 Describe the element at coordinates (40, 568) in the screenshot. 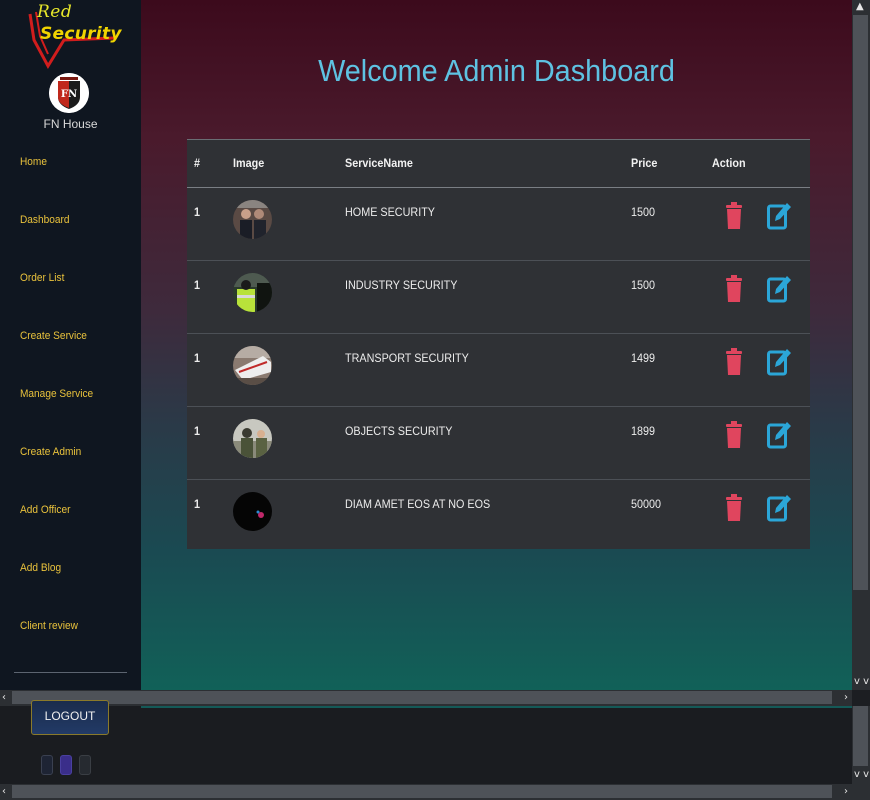

I see `nav-item-add-blog: Add Blog` at that location.